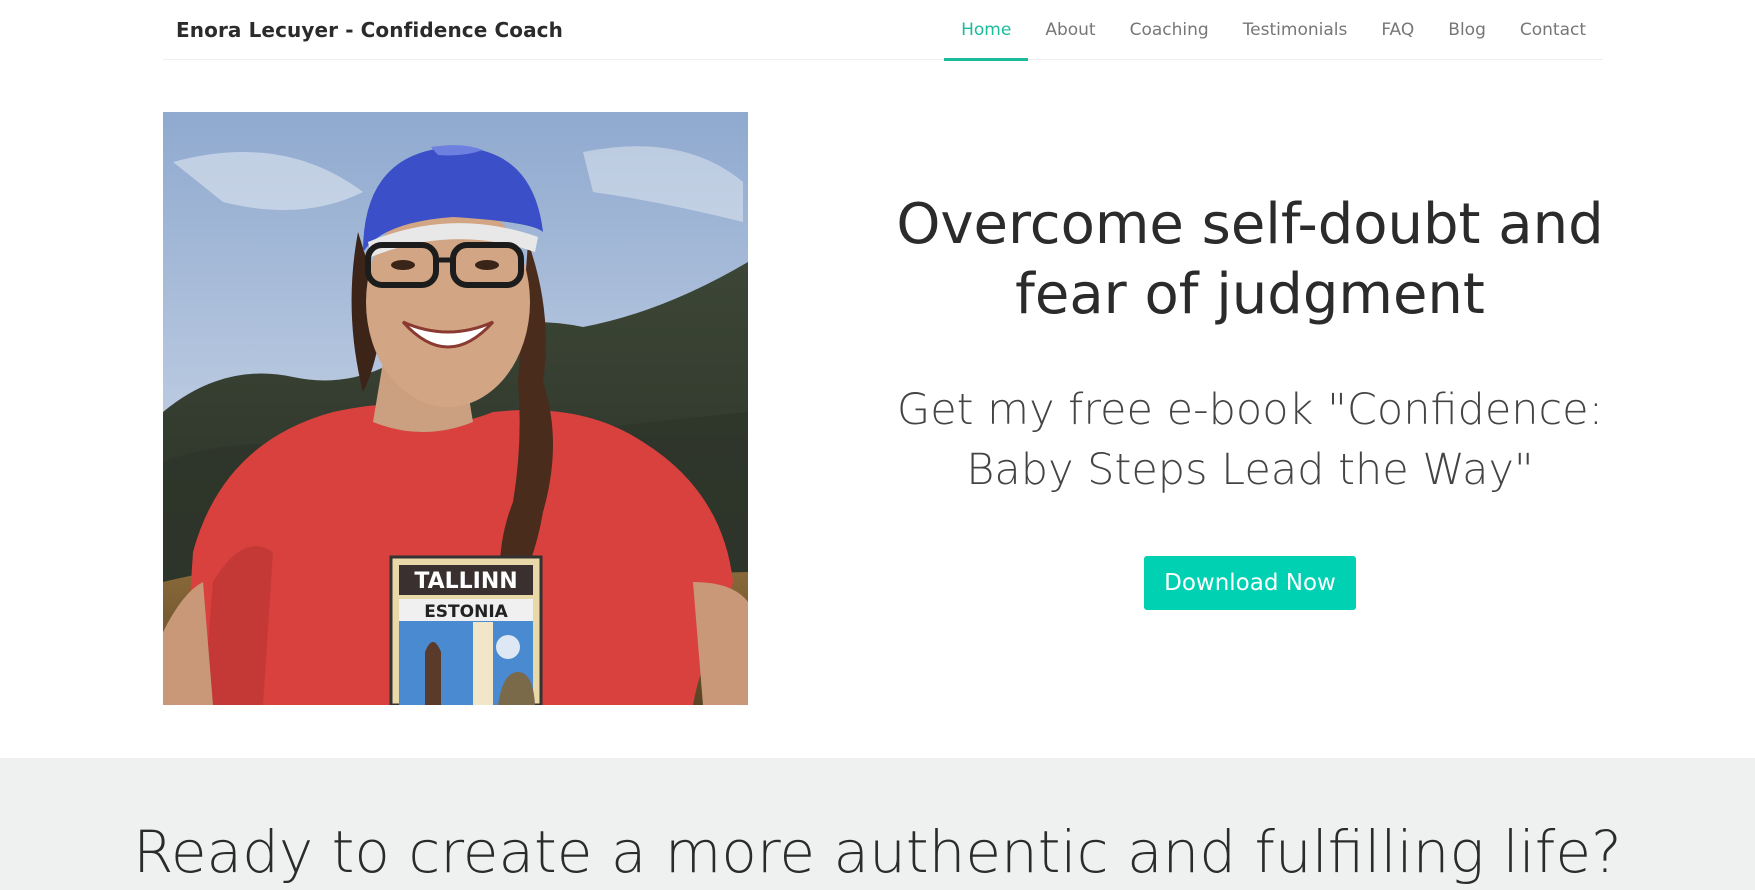  What do you see at coordinates (1070, 30) in the screenshot?
I see `nav-item-about: About` at bounding box center [1070, 30].